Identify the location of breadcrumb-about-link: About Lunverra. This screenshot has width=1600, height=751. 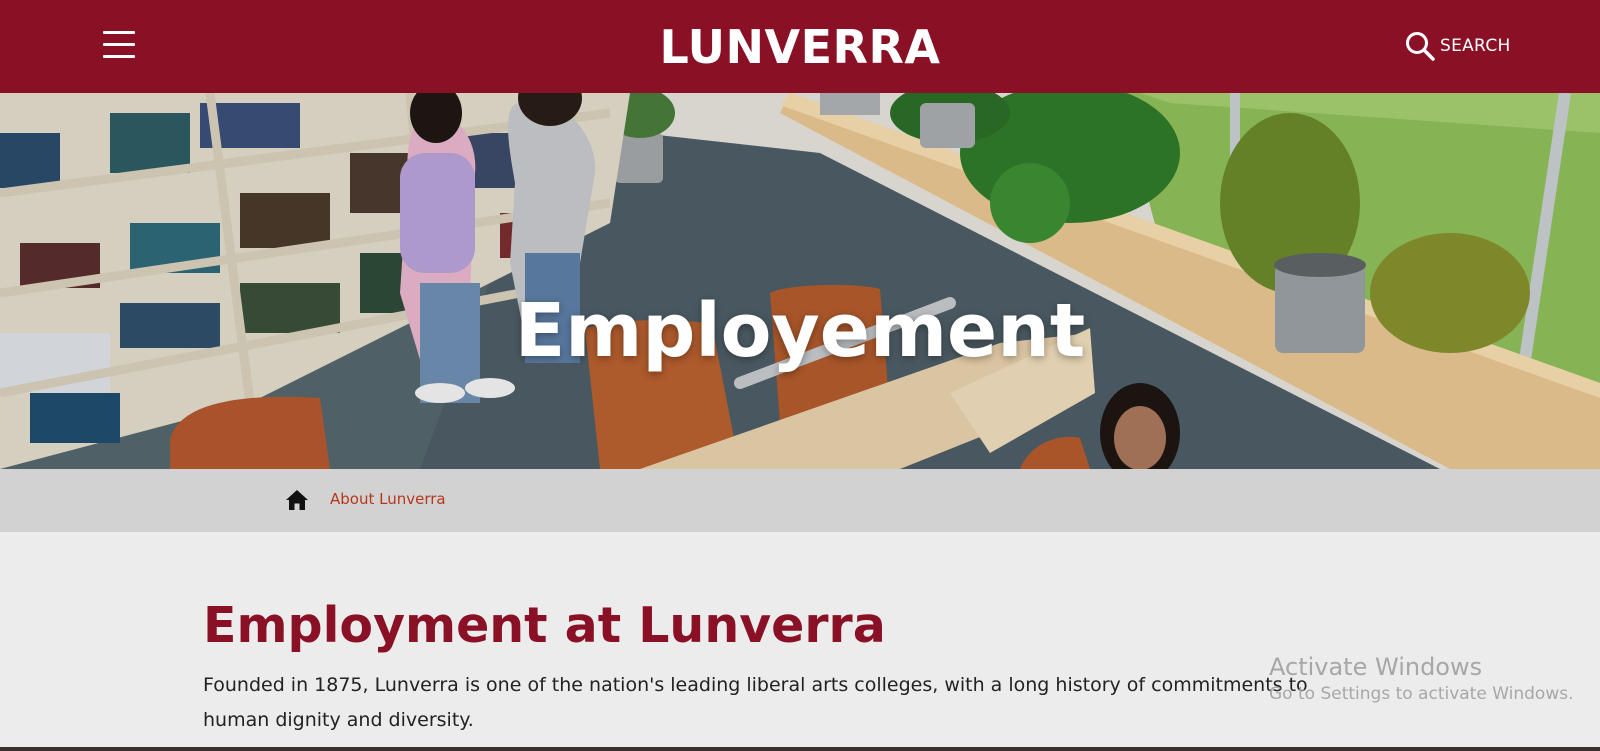
(388, 499).